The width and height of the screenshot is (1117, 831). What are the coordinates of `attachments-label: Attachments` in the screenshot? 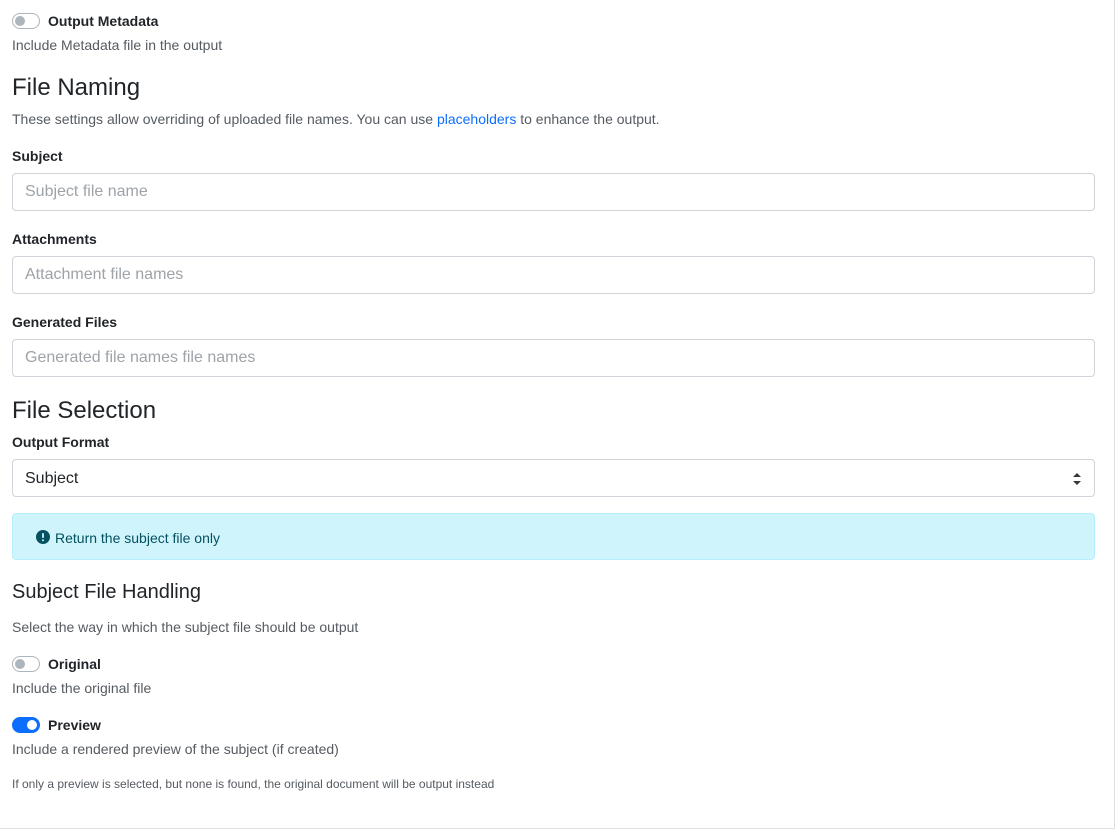 It's located at (54, 239).